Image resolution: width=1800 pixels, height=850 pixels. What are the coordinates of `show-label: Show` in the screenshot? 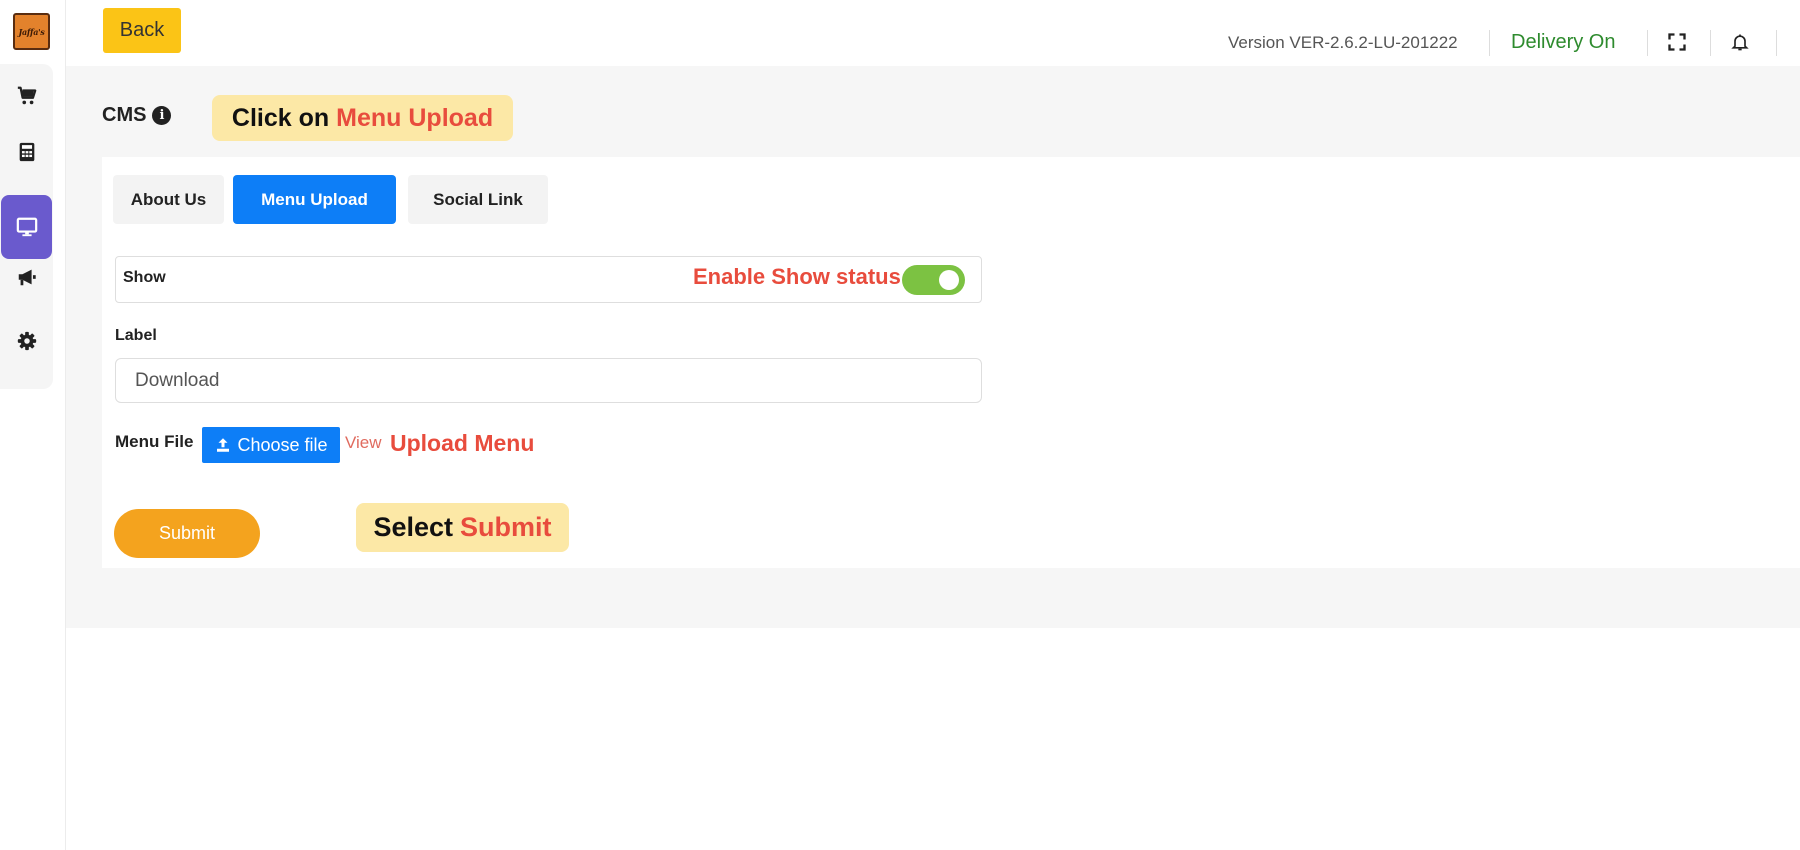 It's located at (144, 277).